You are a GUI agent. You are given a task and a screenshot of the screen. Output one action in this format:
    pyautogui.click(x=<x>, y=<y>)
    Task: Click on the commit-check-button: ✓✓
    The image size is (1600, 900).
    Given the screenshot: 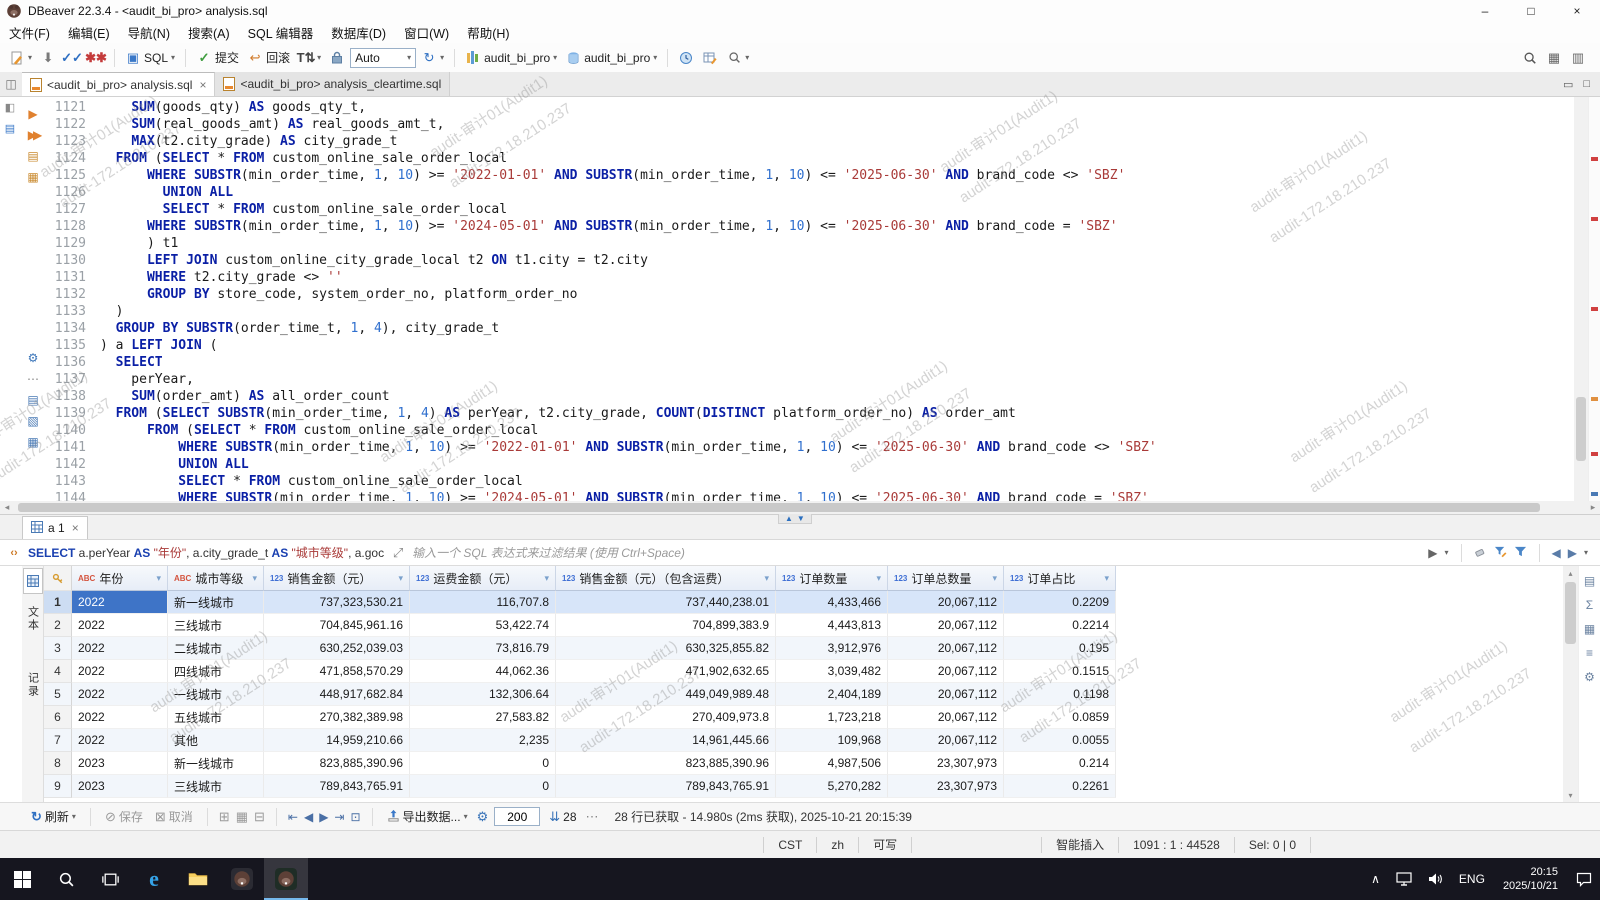 What is the action you would take?
    pyautogui.click(x=72, y=58)
    